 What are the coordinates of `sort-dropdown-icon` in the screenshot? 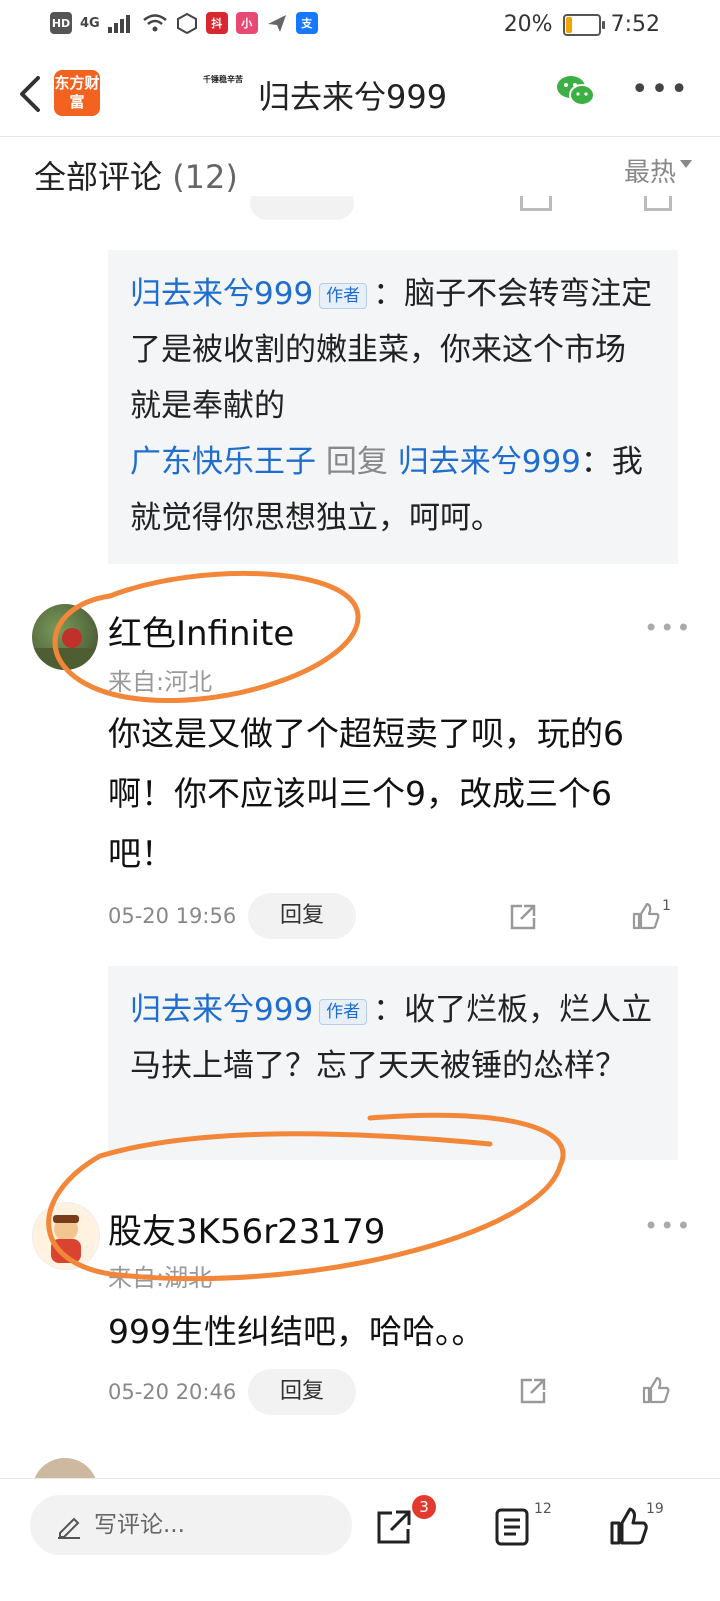 It's located at (686, 164).